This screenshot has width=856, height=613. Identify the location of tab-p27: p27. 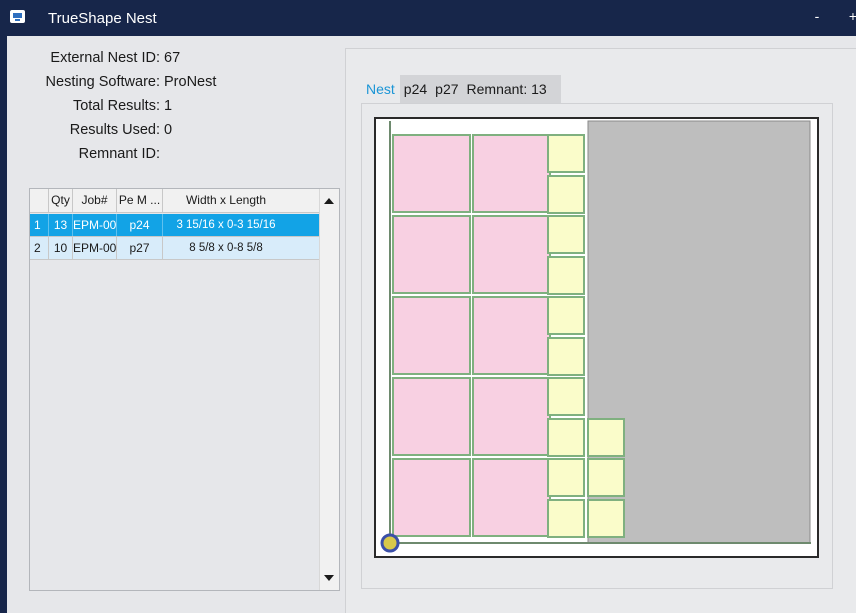
(447, 89).